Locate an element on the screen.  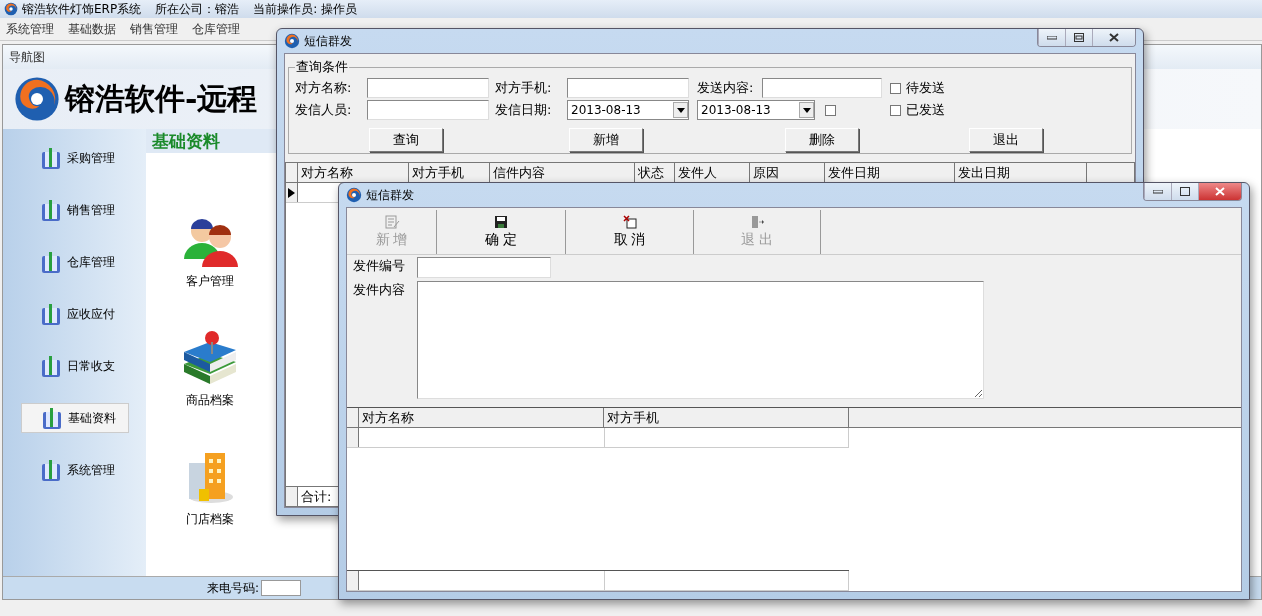
field-label: 发件编号 is located at coordinates (379, 266).